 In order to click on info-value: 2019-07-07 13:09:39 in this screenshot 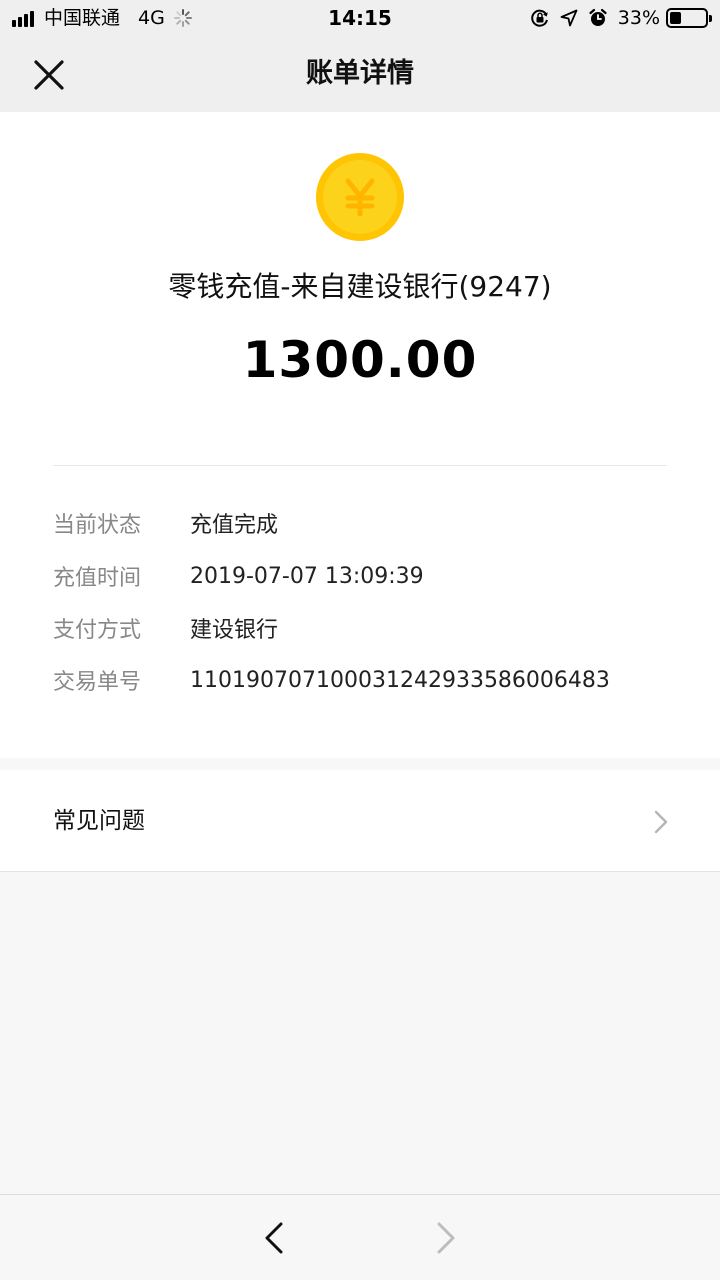, I will do `click(307, 576)`.